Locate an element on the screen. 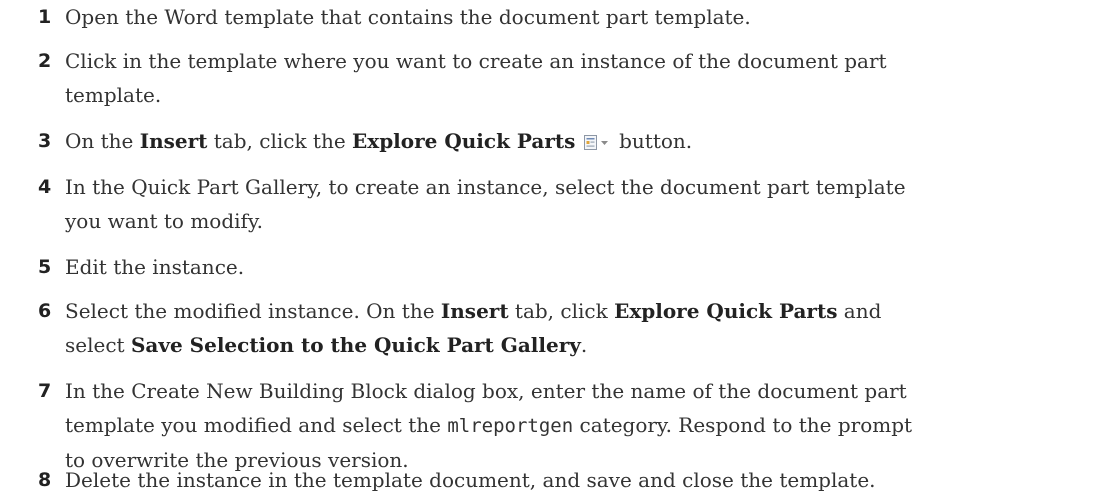  step-text-segment: tab, click the is located at coordinates (280, 141).